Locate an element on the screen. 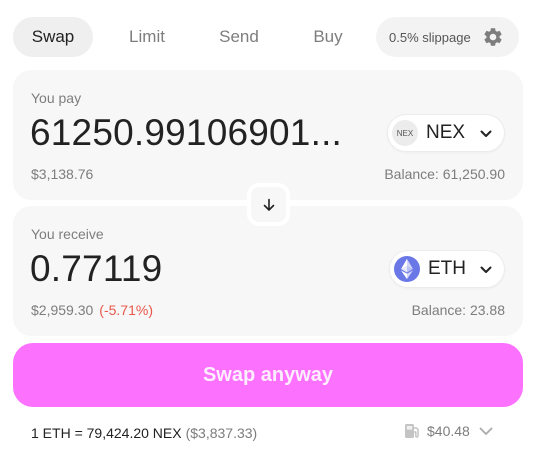  pay-balance: Balance: 61,250.90 is located at coordinates (444, 174).